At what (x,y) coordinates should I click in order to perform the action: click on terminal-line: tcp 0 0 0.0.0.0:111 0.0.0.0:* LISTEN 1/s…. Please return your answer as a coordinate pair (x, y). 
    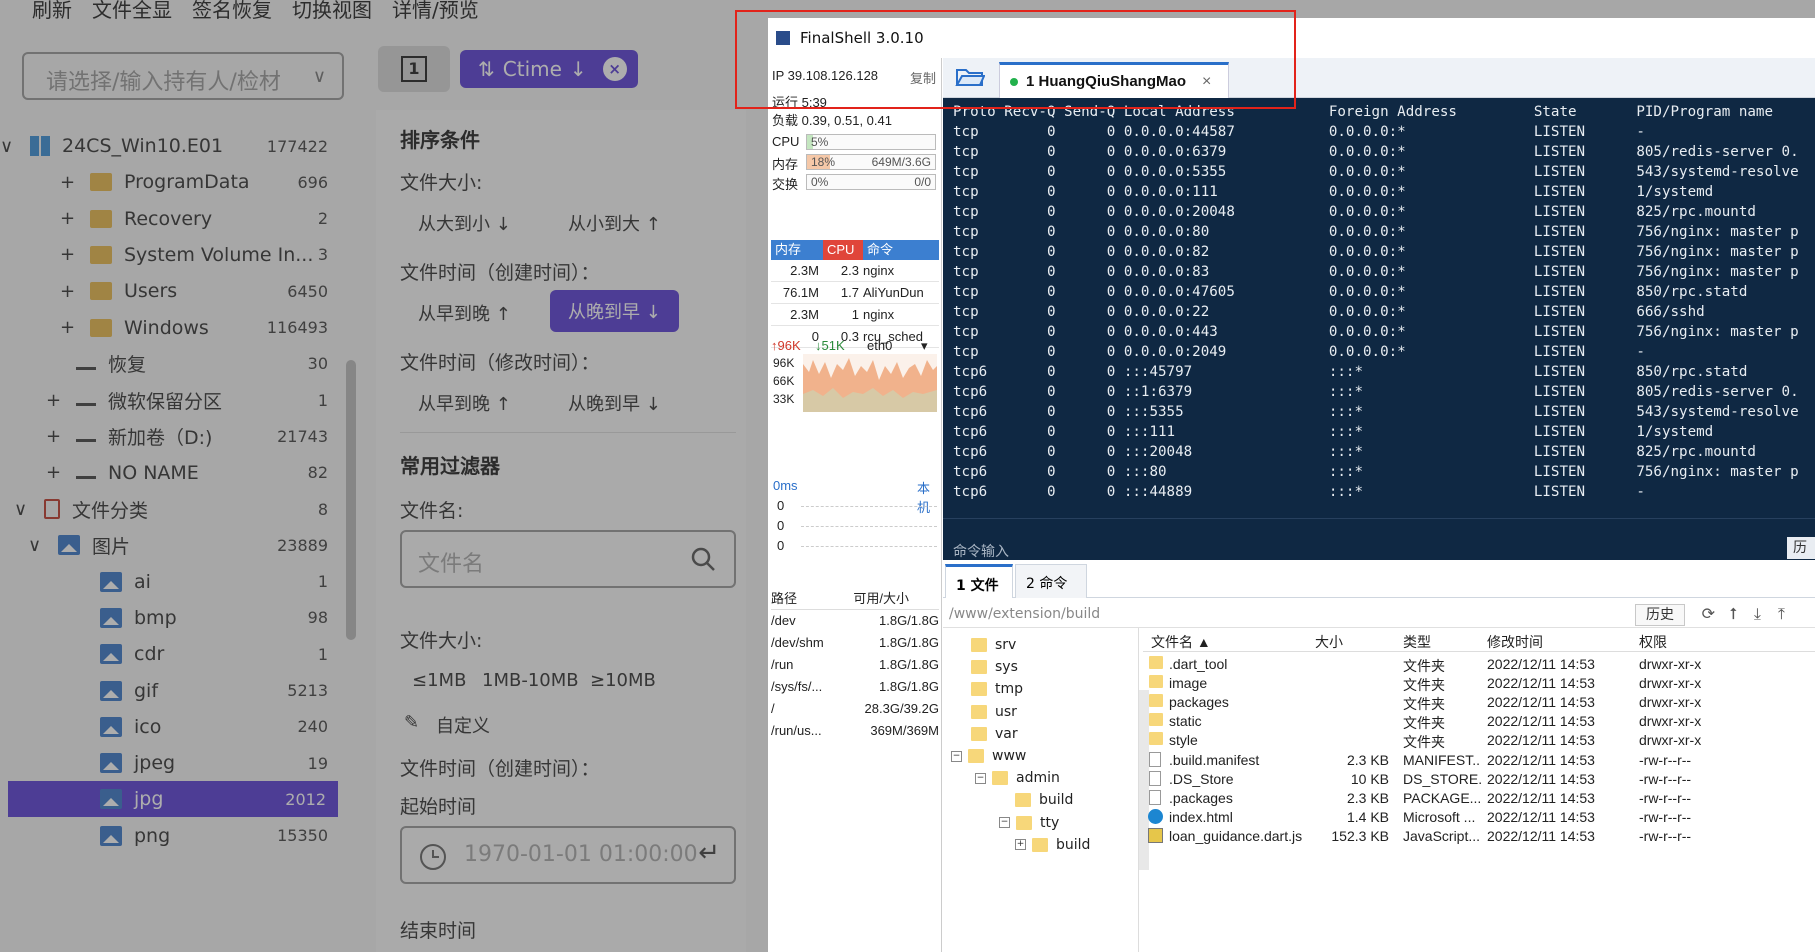
    Looking at the image, I should click on (1333, 192).